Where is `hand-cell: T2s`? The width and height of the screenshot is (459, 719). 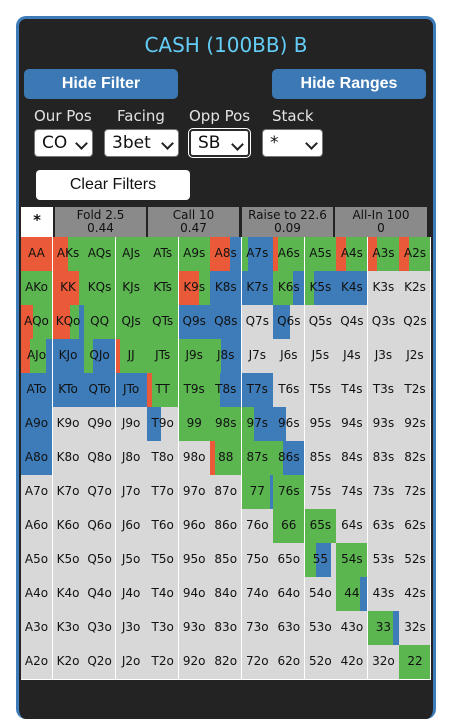
hand-cell: T2s is located at coordinates (415, 390).